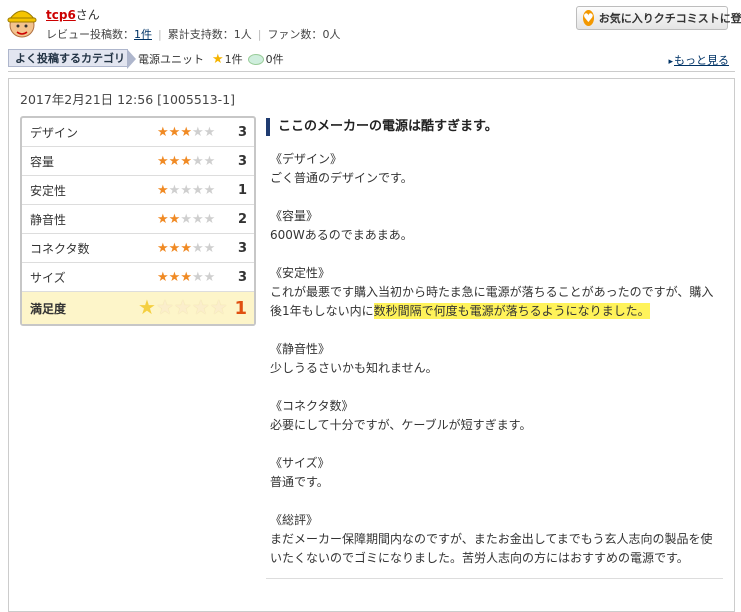 This screenshot has height=612, width=741. I want to click on category-name: 電源ユニット, so click(171, 59).